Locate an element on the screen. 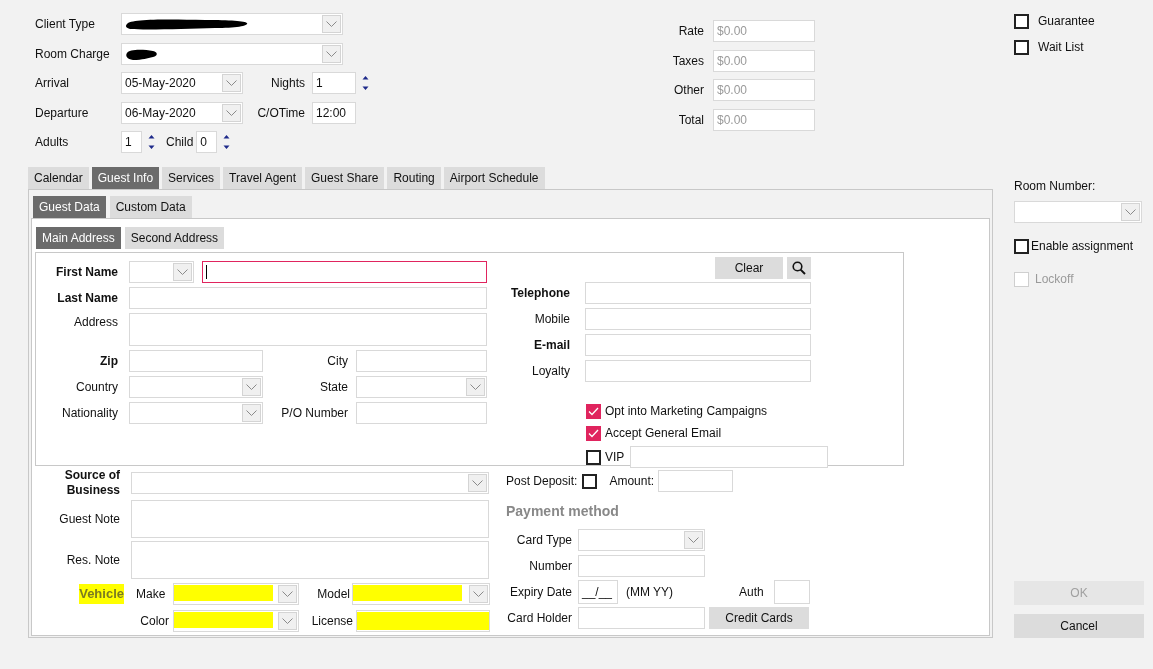 The height and width of the screenshot is (669, 1153). field-label: VIP is located at coordinates (615, 457).